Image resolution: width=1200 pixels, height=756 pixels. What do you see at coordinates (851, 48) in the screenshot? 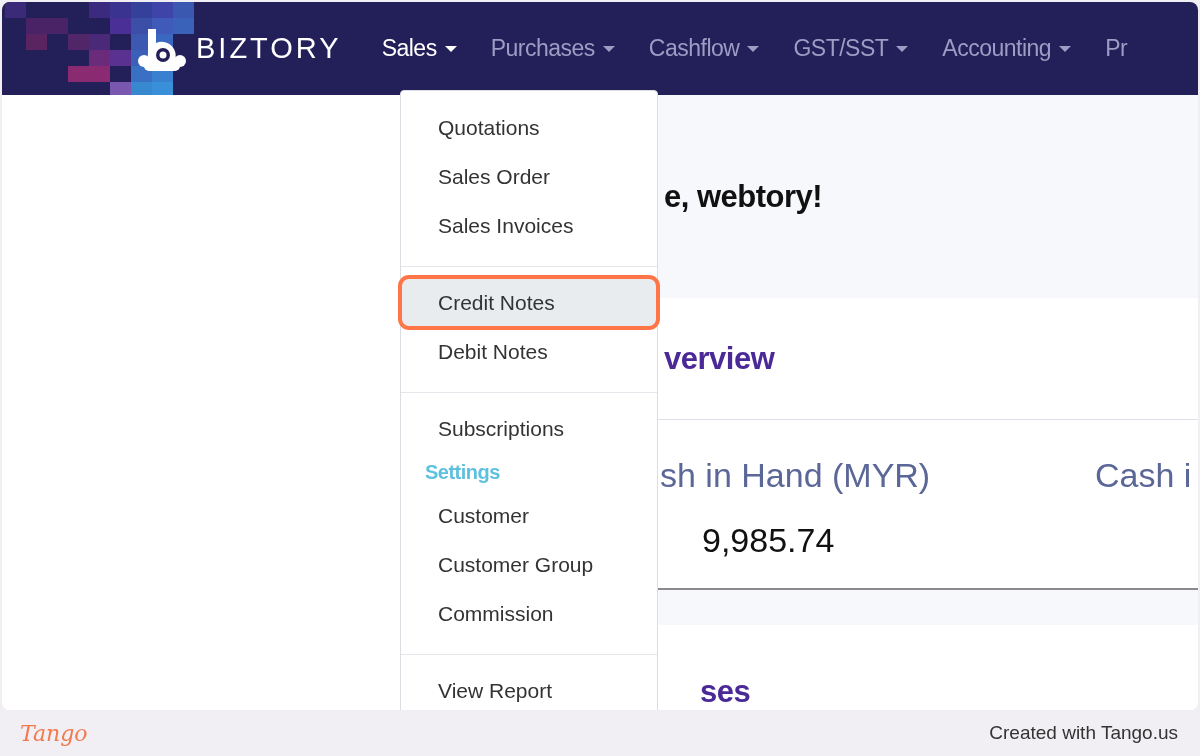
I see `nav-menu-link: GST/SST` at bounding box center [851, 48].